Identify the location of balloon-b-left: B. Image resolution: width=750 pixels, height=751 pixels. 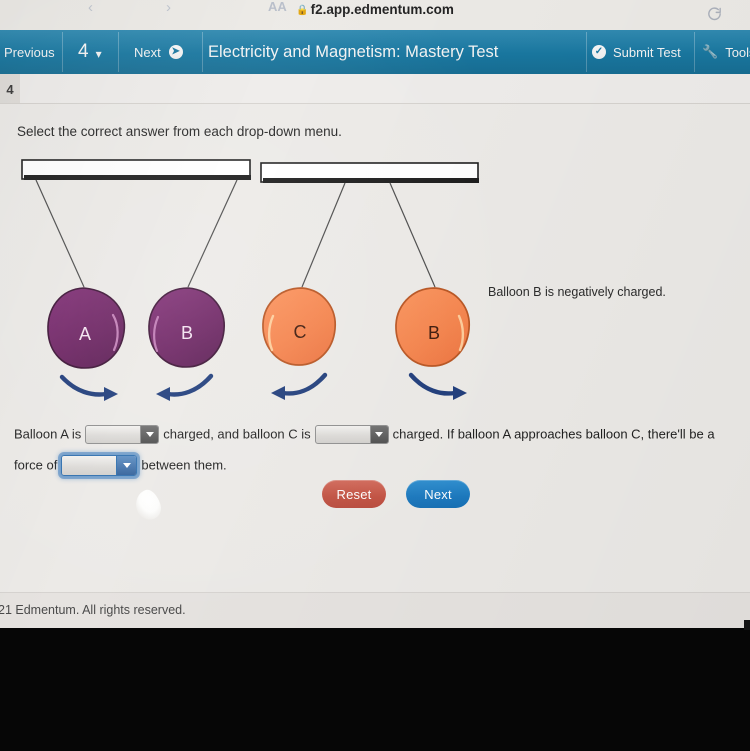
(186, 327).